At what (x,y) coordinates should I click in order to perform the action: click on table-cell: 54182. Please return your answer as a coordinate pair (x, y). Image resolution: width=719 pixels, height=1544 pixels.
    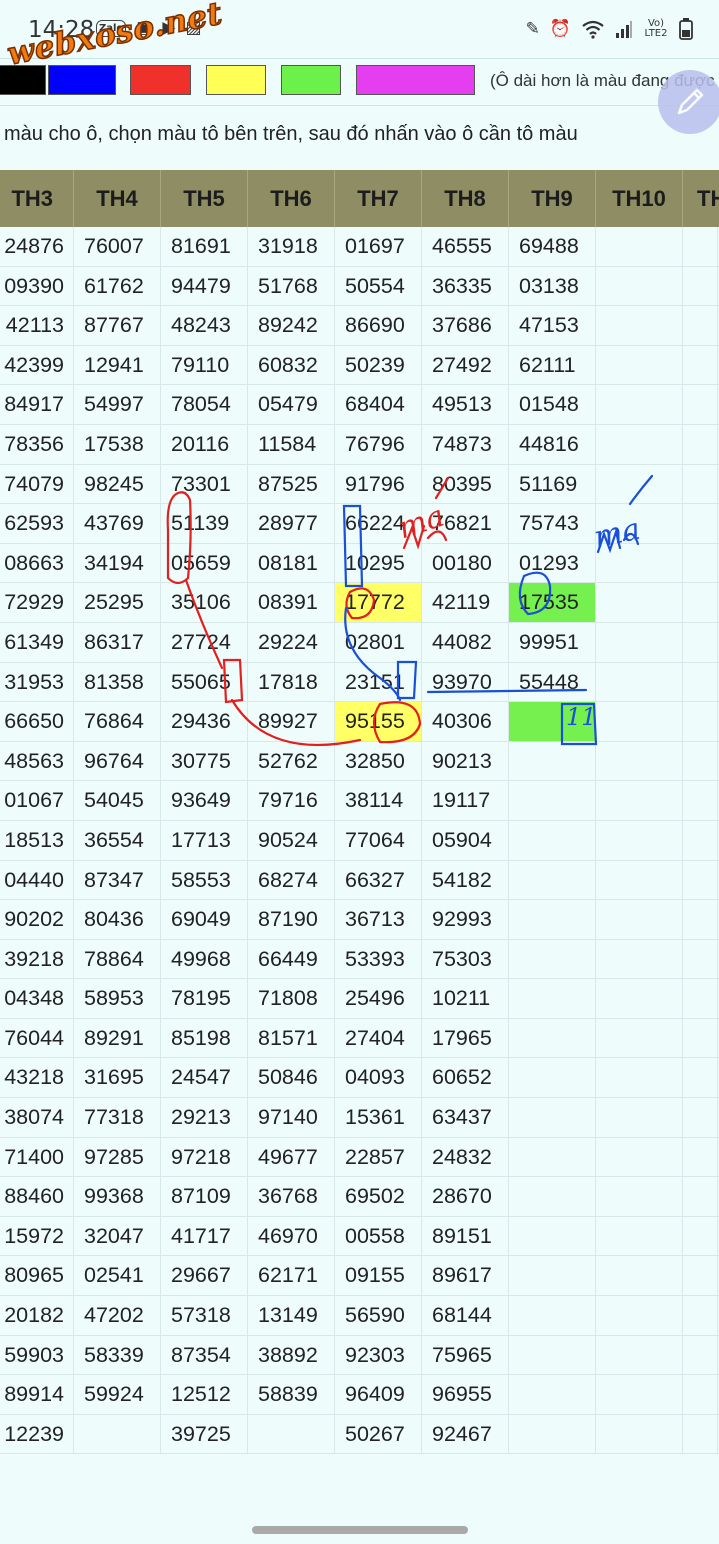
    Looking at the image, I should click on (465, 880).